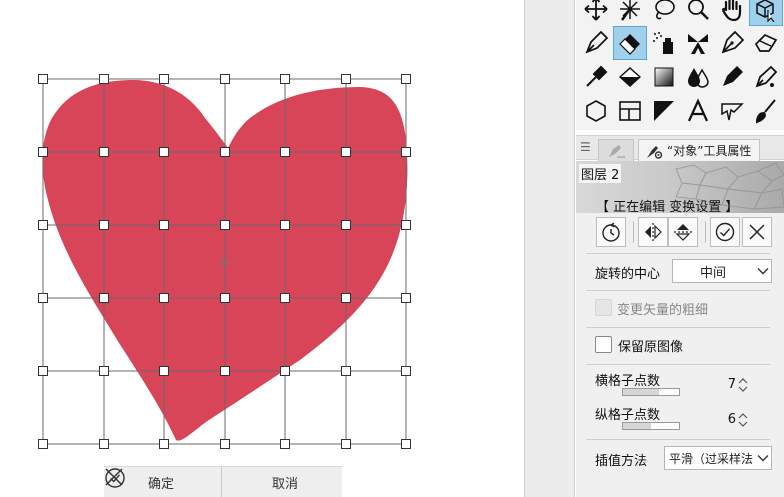  What do you see at coordinates (664, 13) in the screenshot?
I see `lasso-icon` at bounding box center [664, 13].